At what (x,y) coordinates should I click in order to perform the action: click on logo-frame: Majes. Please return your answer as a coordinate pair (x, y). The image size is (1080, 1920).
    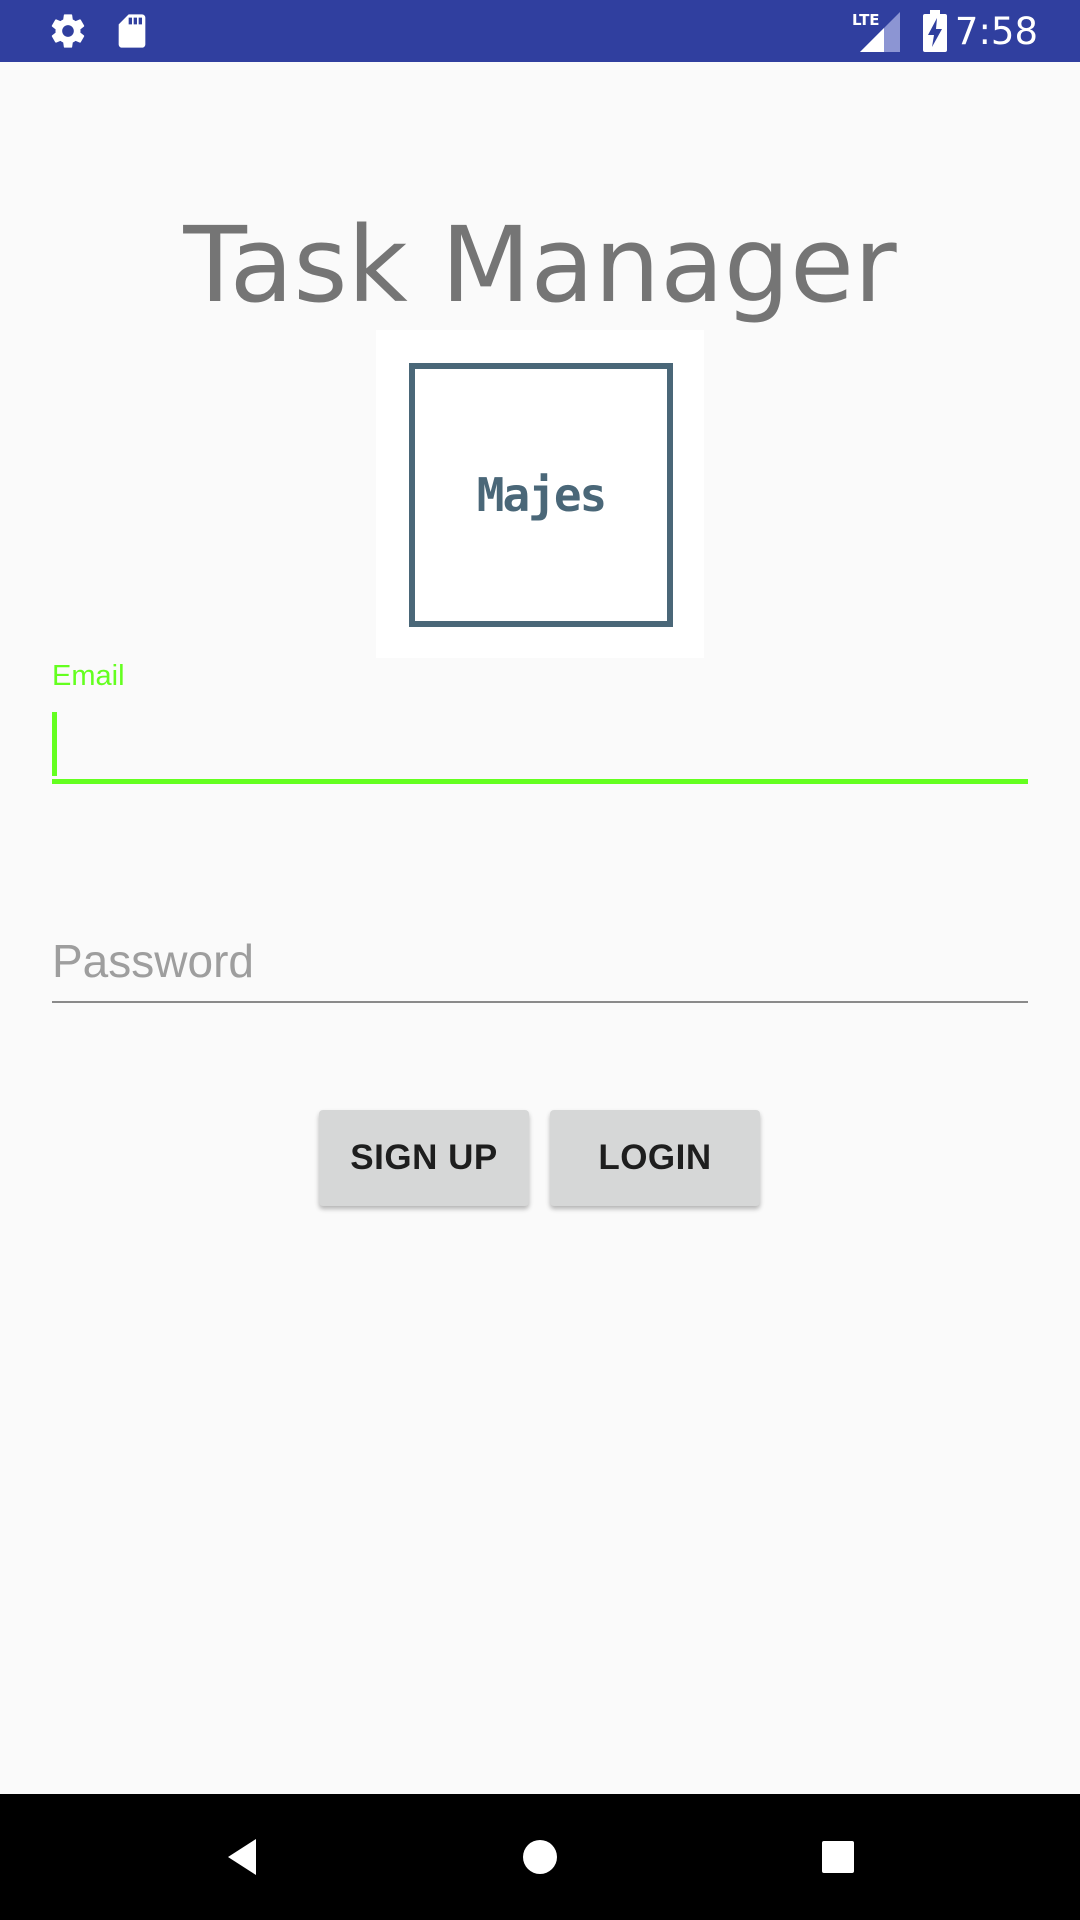
    Looking at the image, I should click on (541, 495).